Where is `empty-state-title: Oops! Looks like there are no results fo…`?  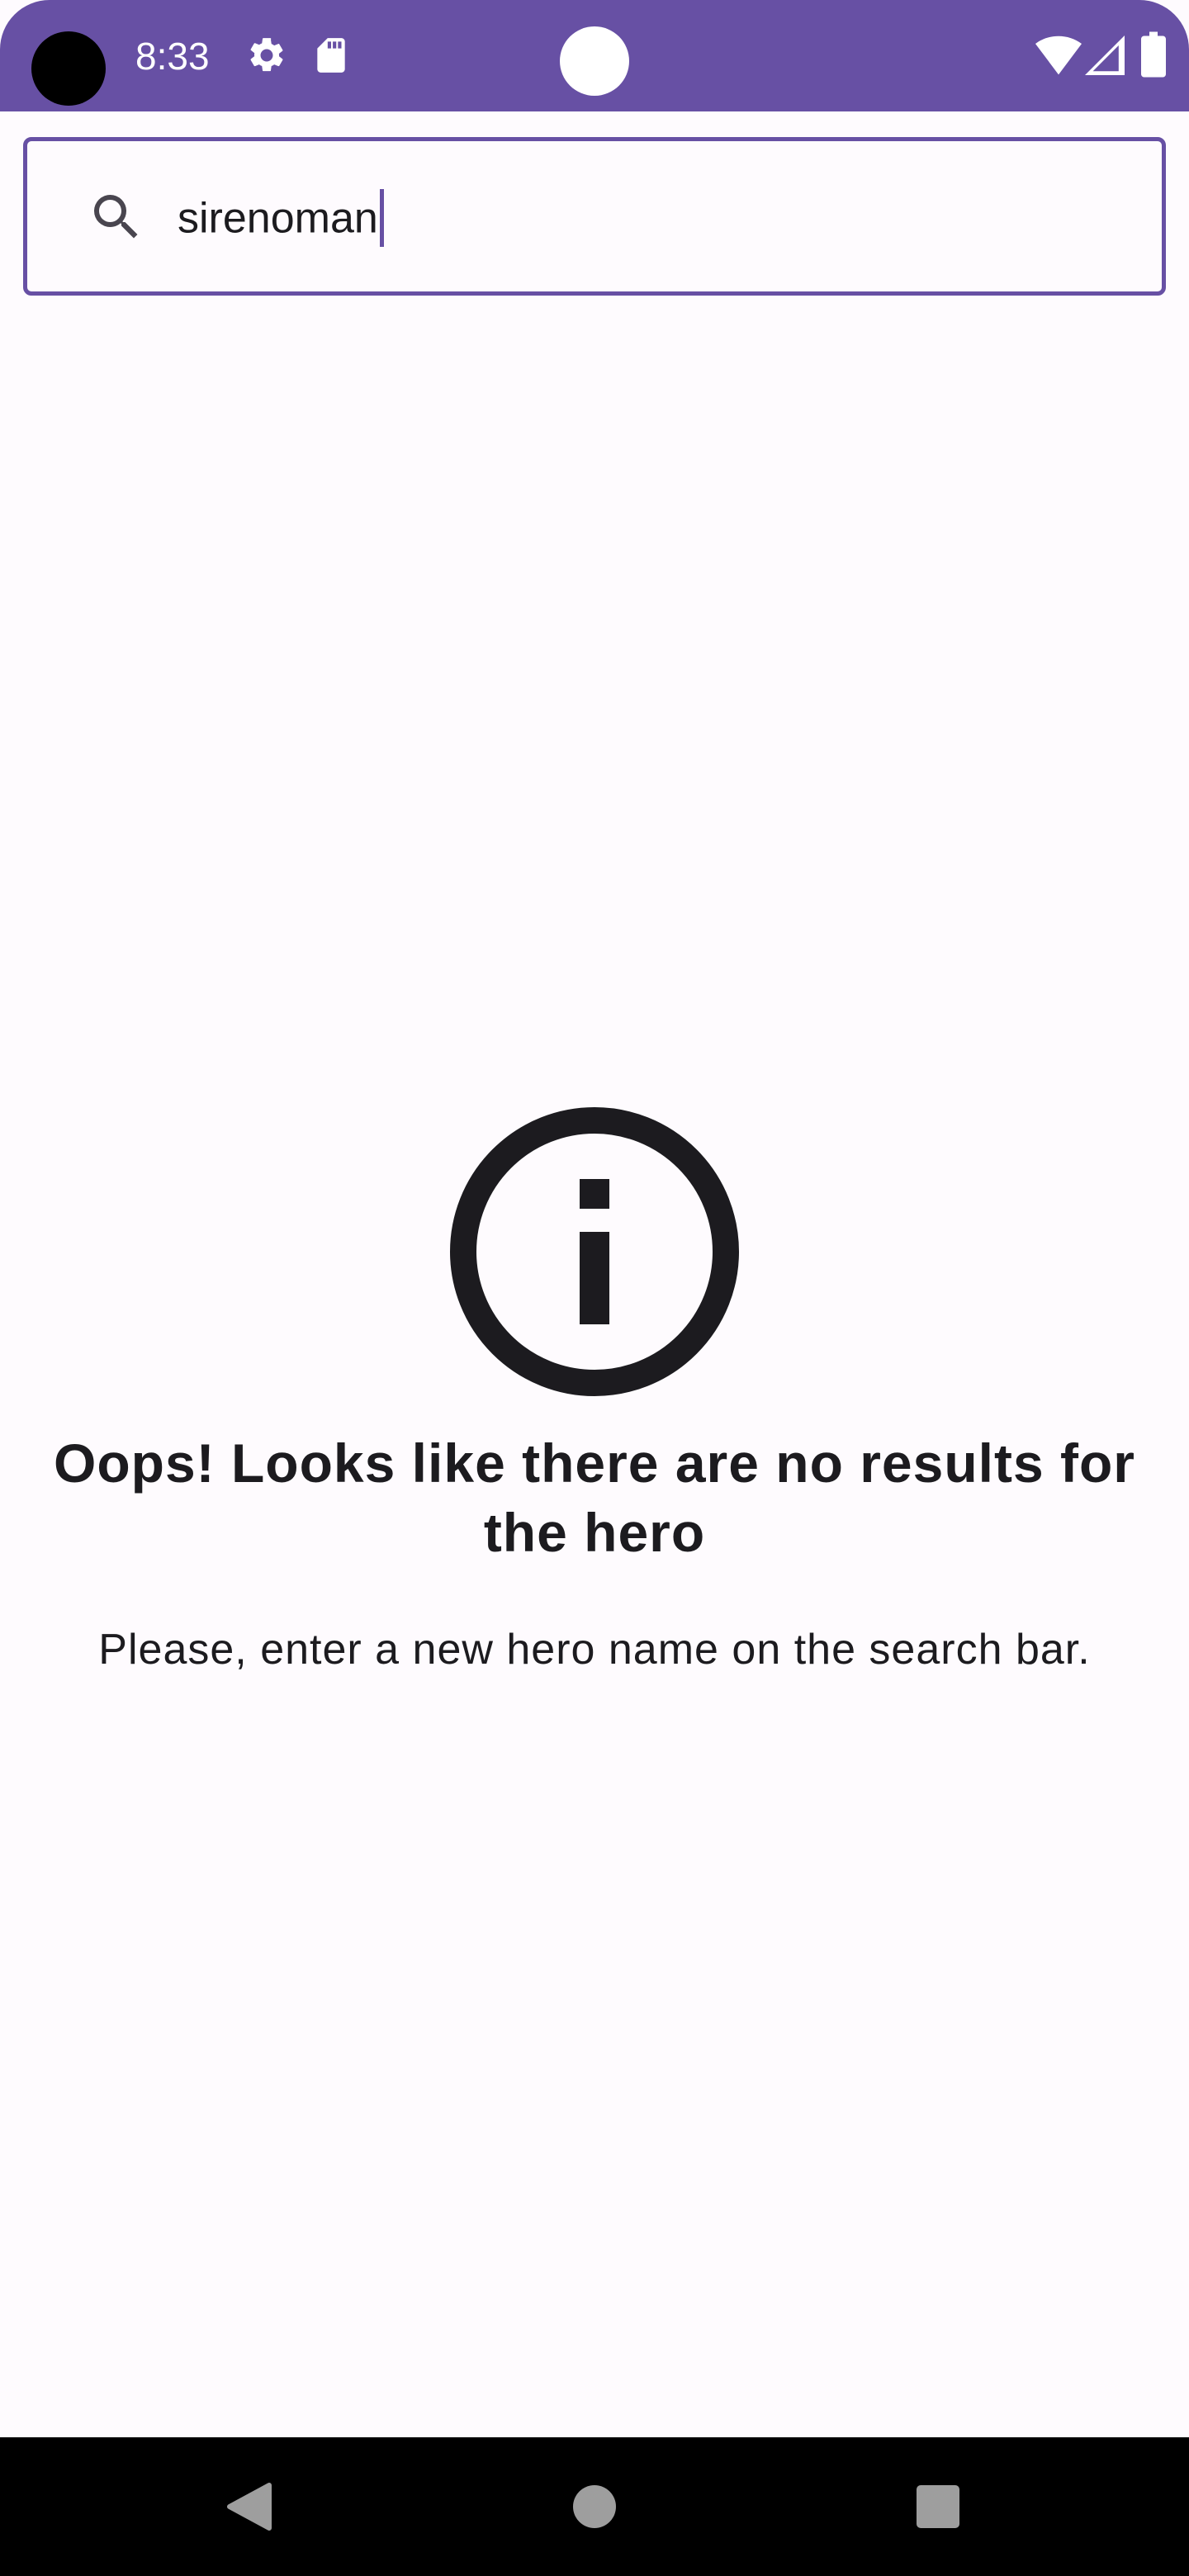
empty-state-title: Oops! Looks like there are no results fo… is located at coordinates (594, 1497).